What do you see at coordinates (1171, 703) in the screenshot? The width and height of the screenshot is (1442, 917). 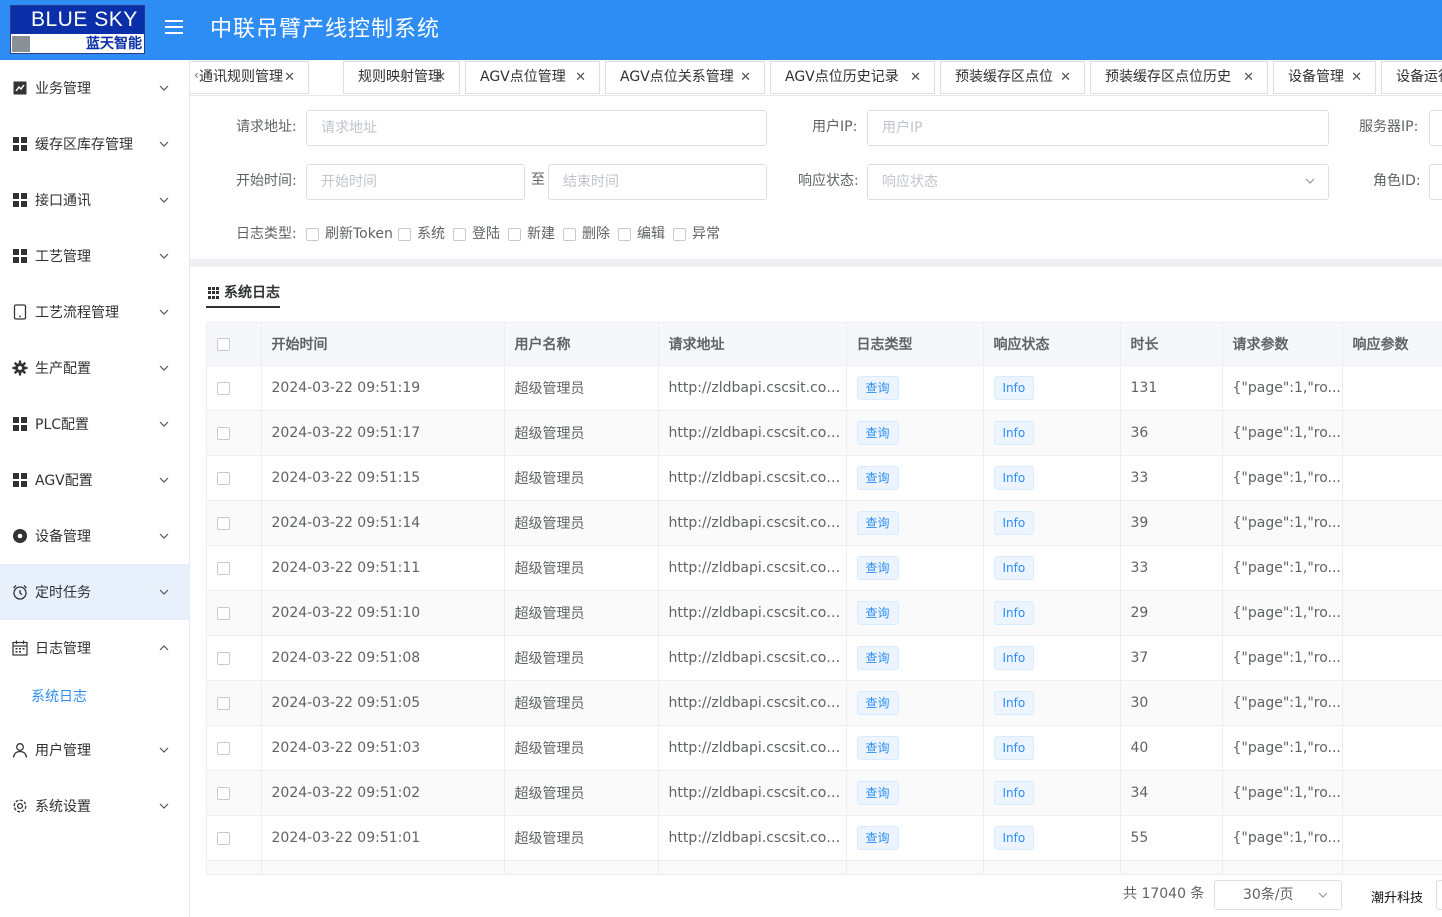 I see `duration-cell: 30` at bounding box center [1171, 703].